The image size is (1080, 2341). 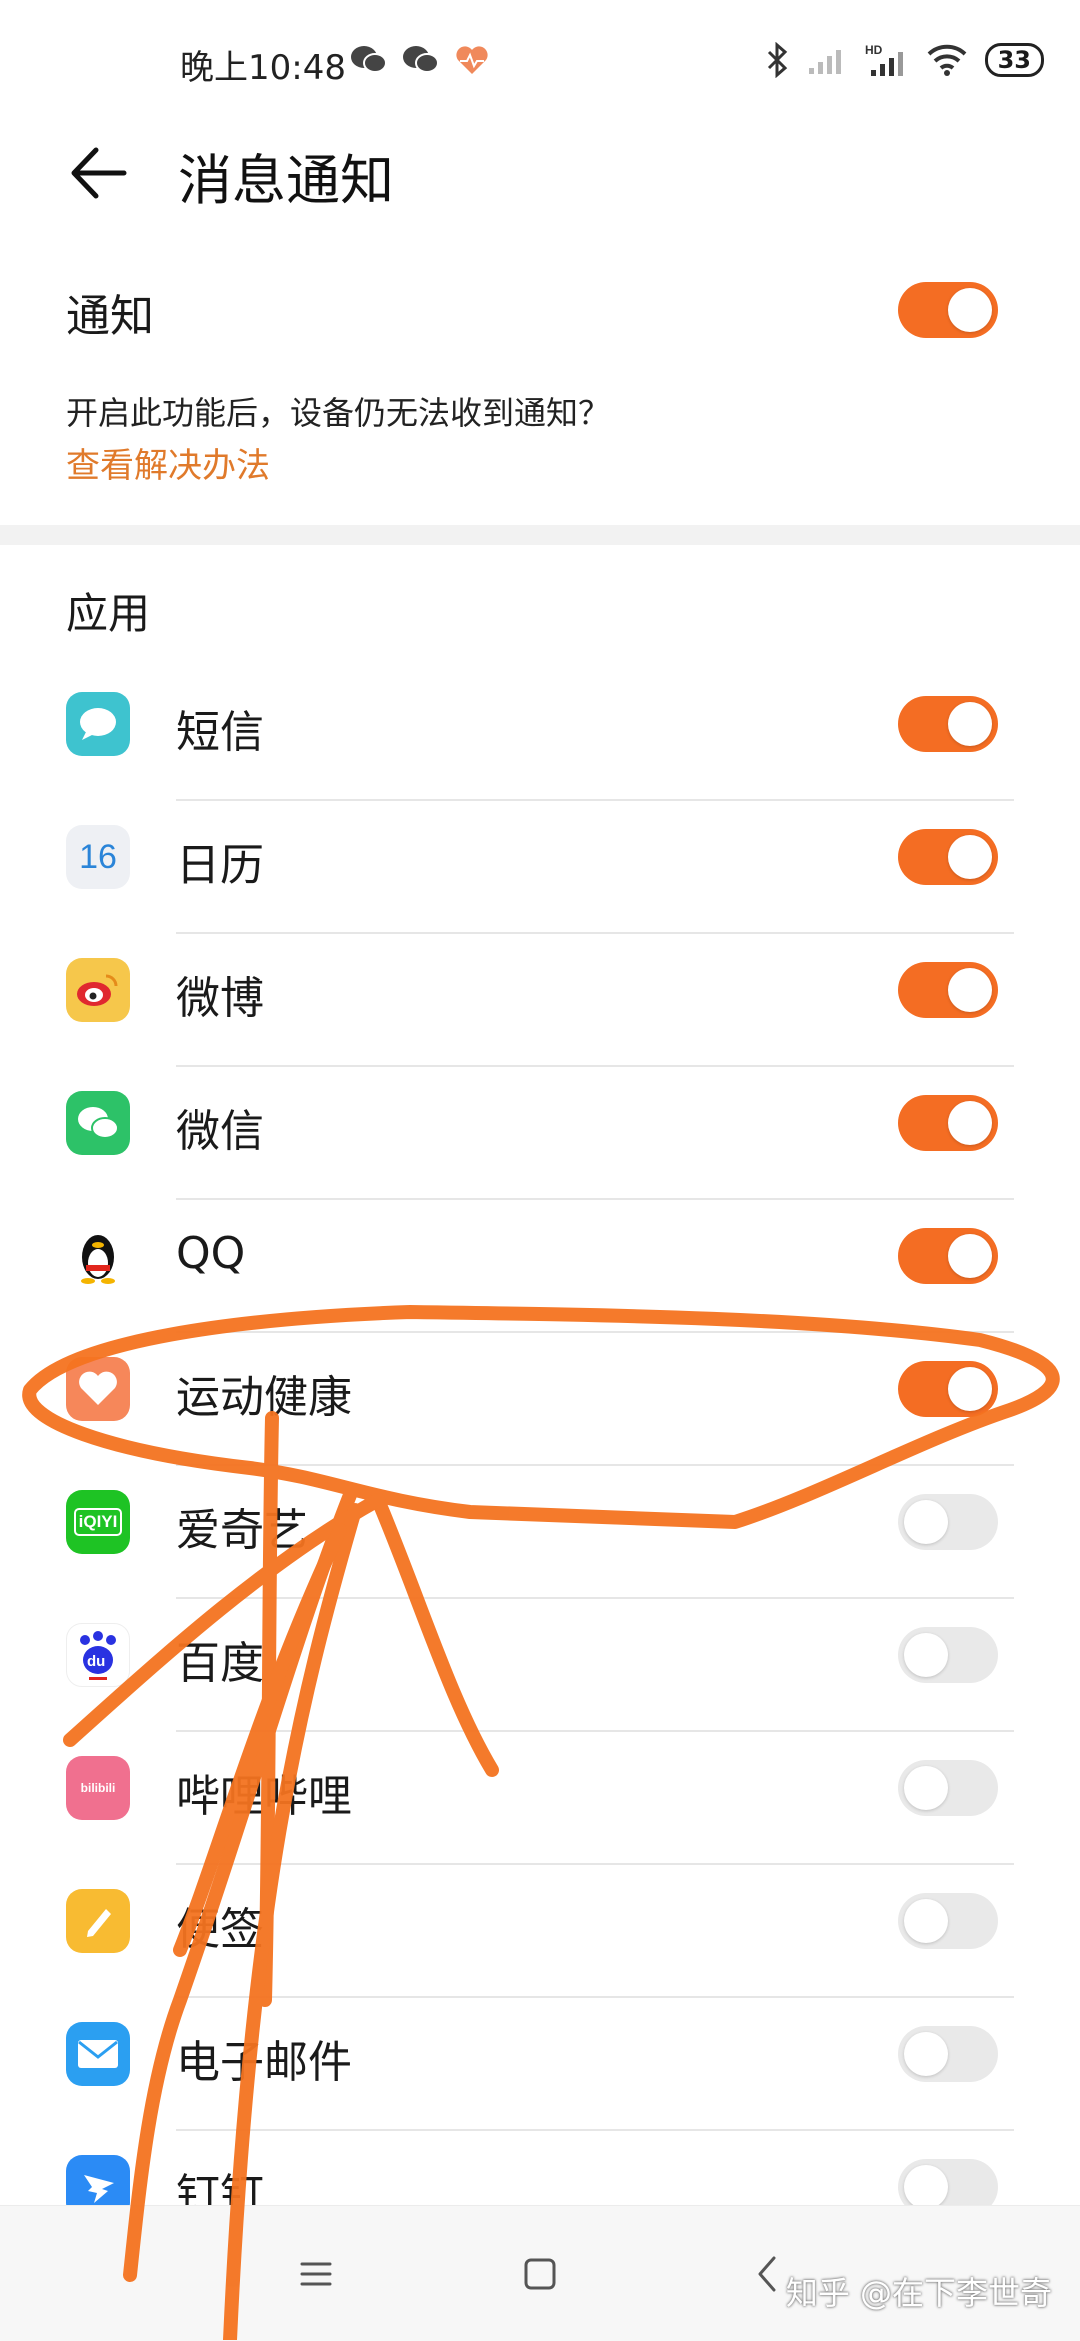 I want to click on baidu-icon: du, so click(x=98, y=1655).